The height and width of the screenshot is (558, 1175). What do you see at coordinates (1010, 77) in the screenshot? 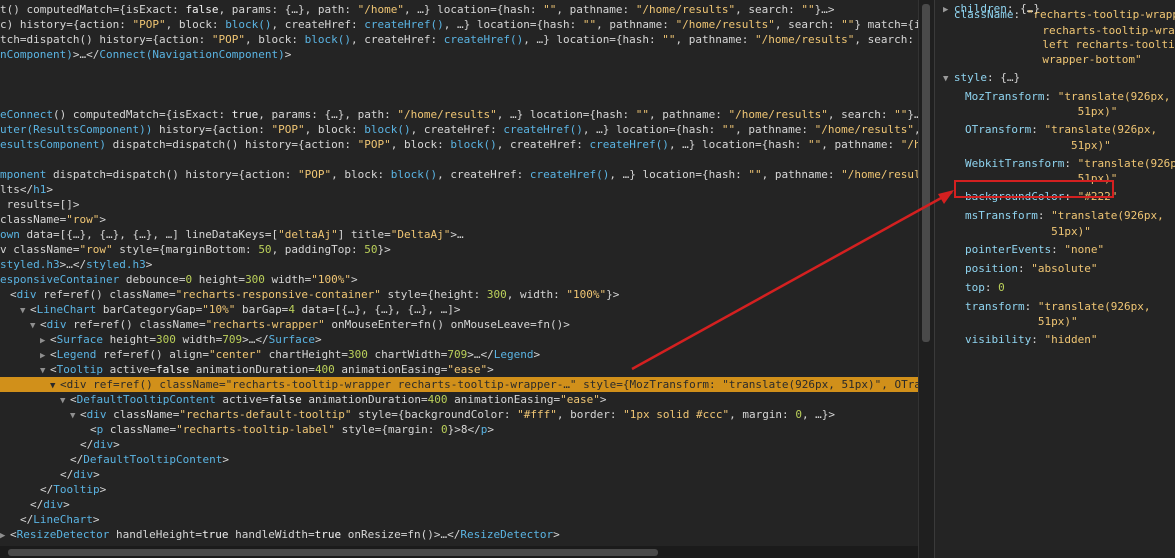
I see `prop-value: {…}` at bounding box center [1010, 77].